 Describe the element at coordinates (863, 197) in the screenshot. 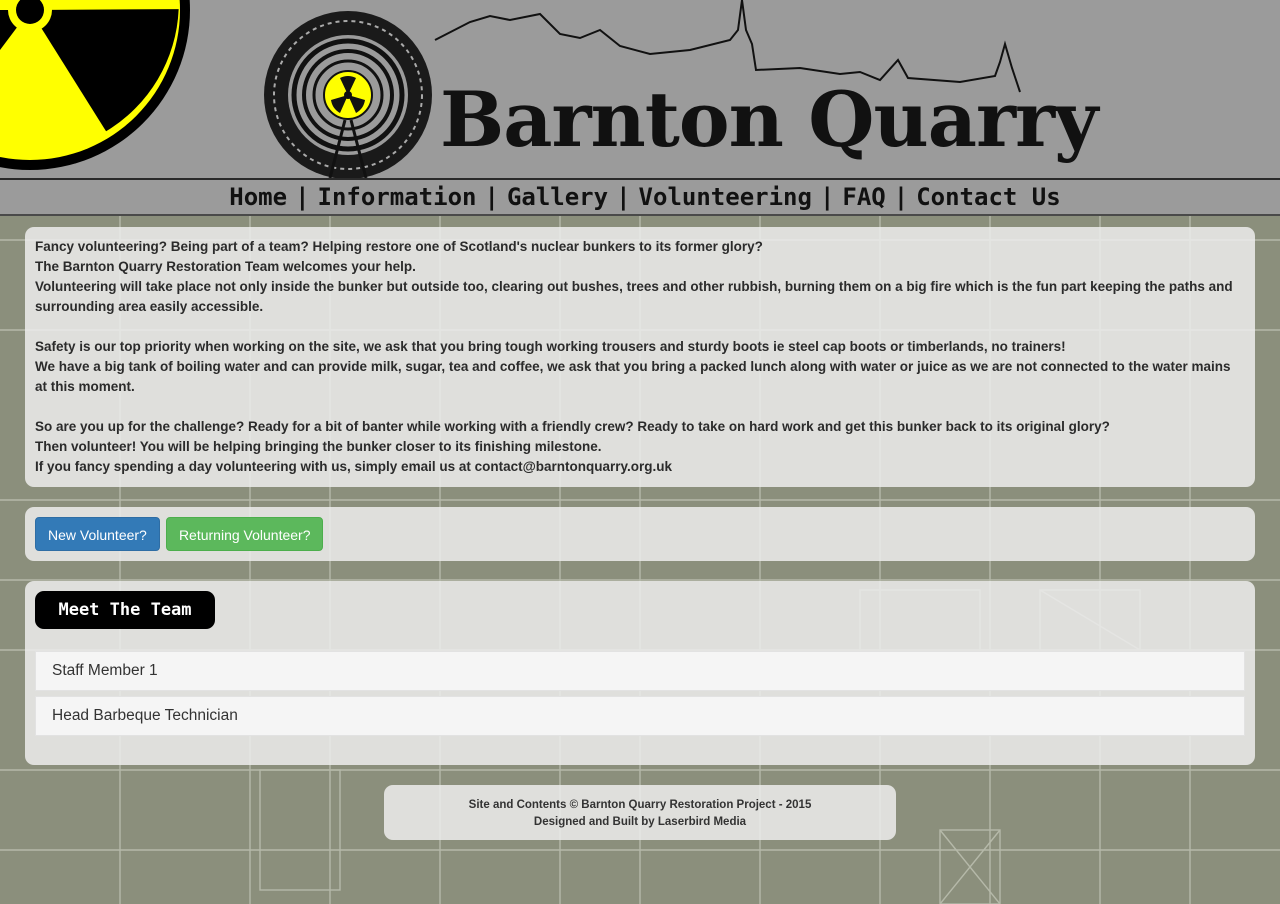

I see `nav-faq: FAQ` at that location.